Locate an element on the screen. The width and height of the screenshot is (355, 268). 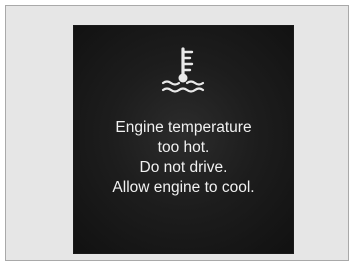
warning-message-line-3: Do not drive. is located at coordinates (183, 167).